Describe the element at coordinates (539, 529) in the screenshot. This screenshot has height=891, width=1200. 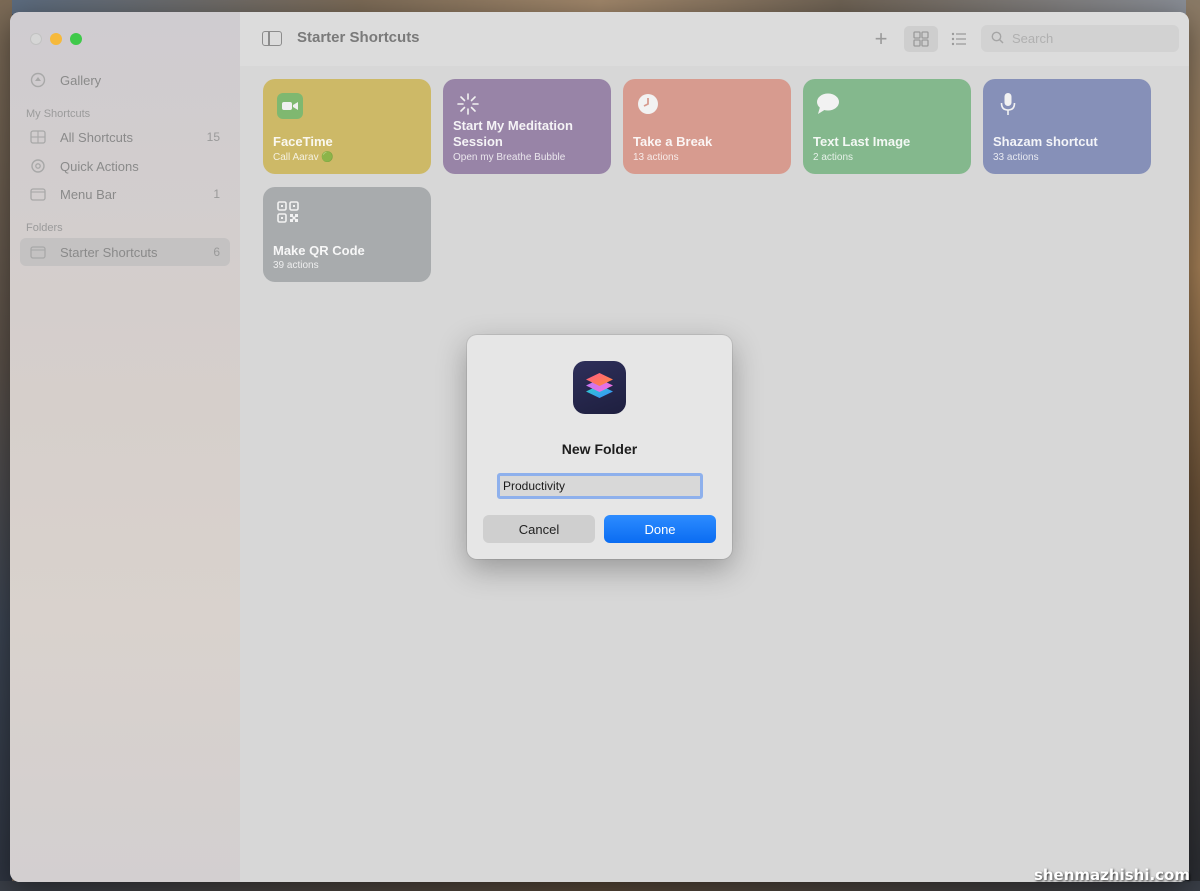
I see `cancel-button: Cancel` at that location.